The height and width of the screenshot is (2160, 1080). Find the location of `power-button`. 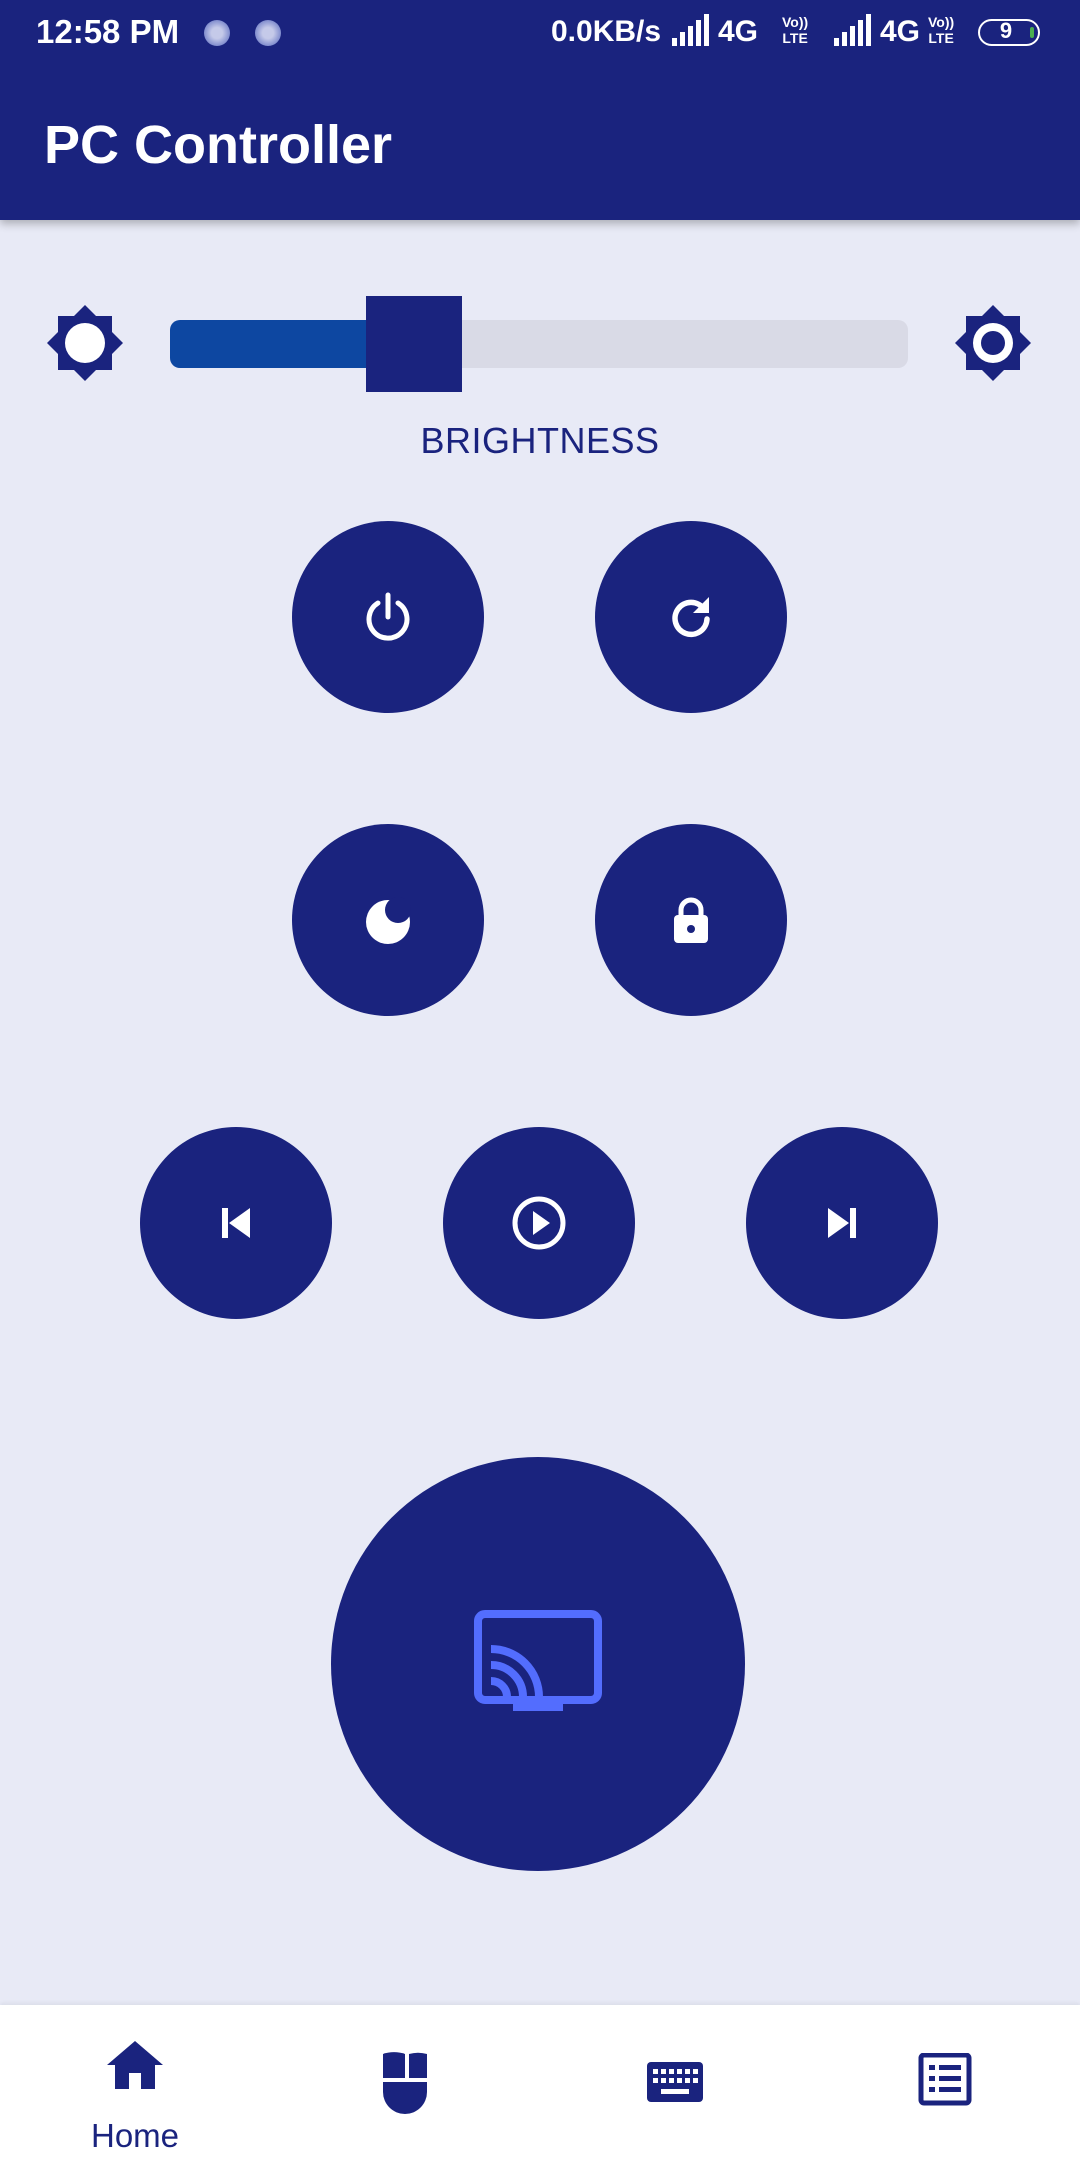

power-button is located at coordinates (388, 617).